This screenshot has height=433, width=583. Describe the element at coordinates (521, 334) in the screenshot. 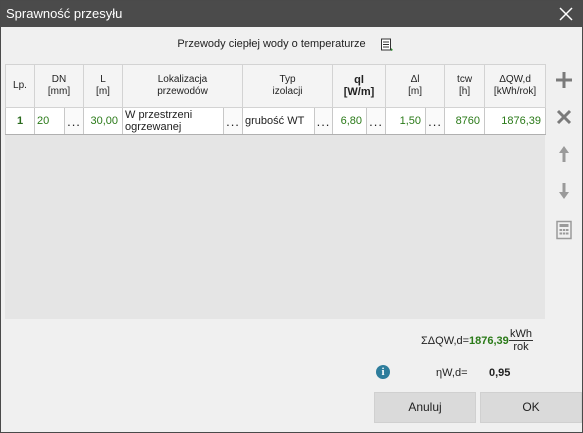

I see `sum-unit-numerator: kWh` at that location.